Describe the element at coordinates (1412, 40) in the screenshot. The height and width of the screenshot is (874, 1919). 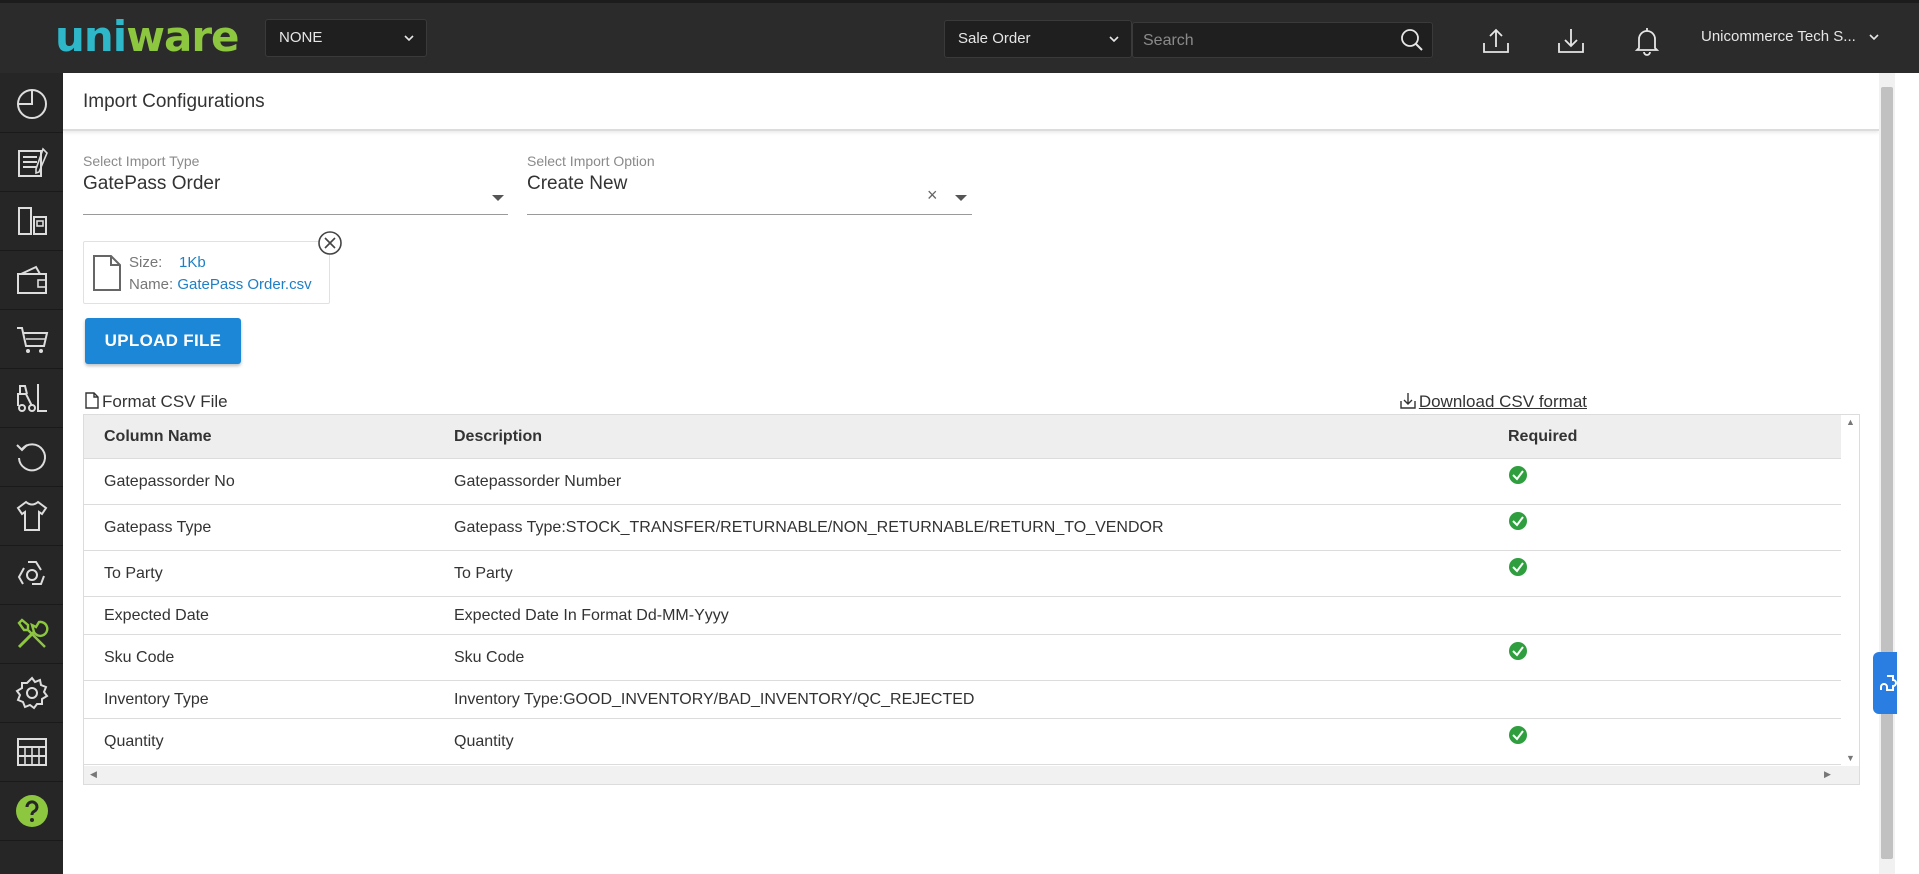
I see `search-icon` at that location.